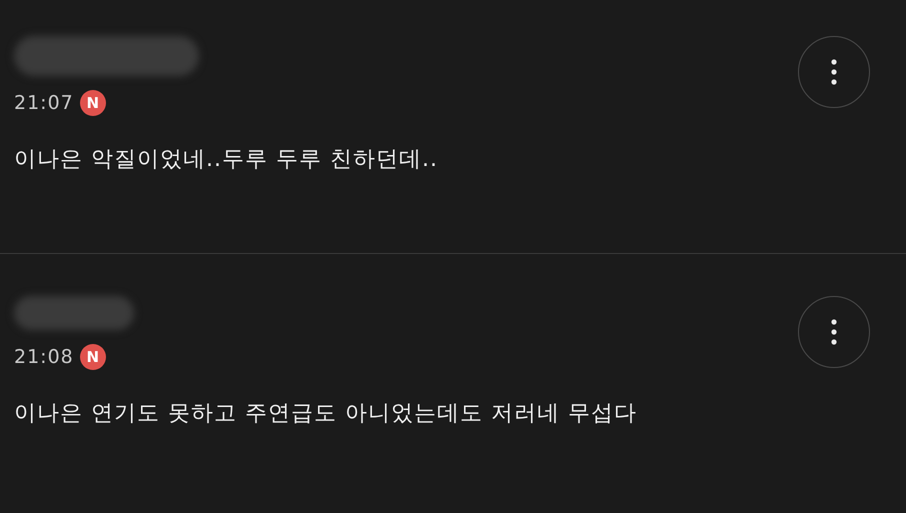 This screenshot has height=513, width=906. What do you see at coordinates (226, 160) in the screenshot?
I see `comment-text: 이나은 악질이었네..두루 두루 친하던데..` at bounding box center [226, 160].